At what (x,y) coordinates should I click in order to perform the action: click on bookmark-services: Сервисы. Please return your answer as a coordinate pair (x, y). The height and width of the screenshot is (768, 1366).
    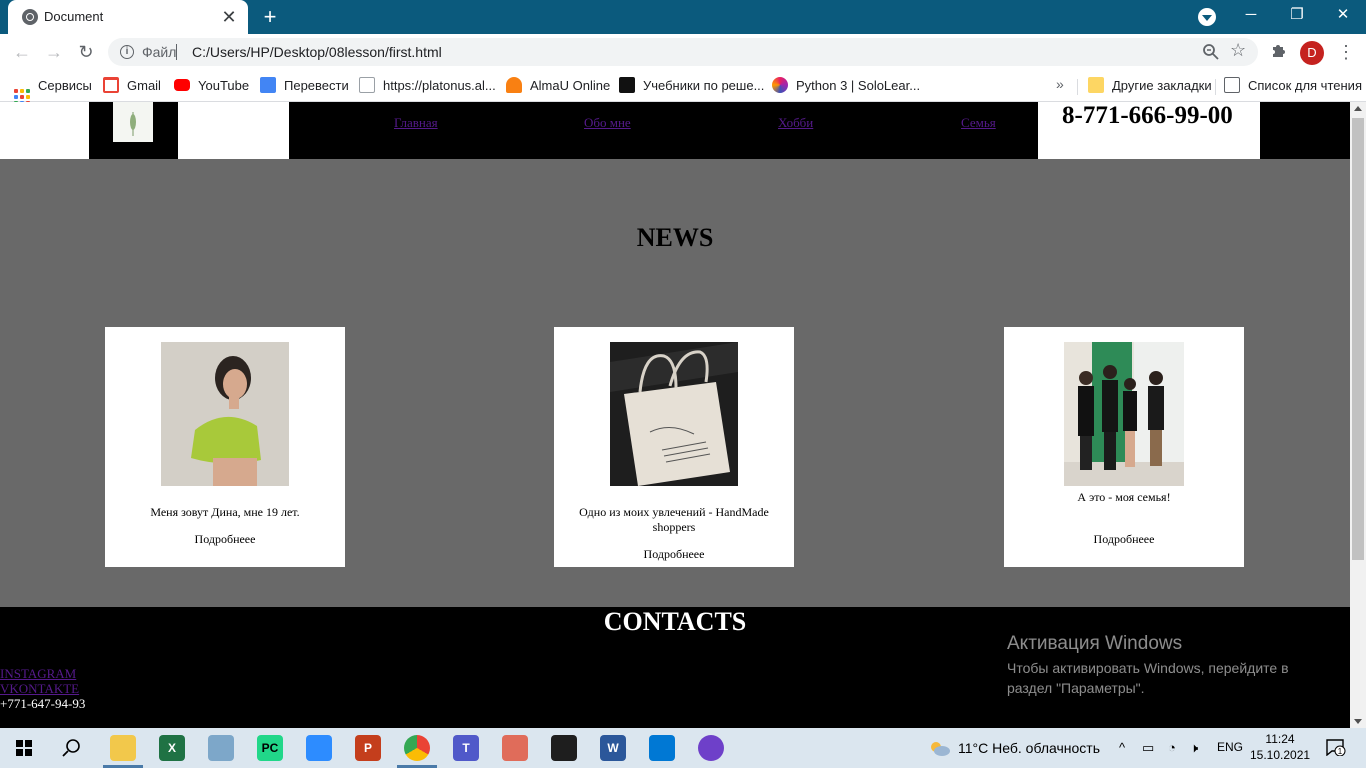
    Looking at the image, I should click on (53, 90).